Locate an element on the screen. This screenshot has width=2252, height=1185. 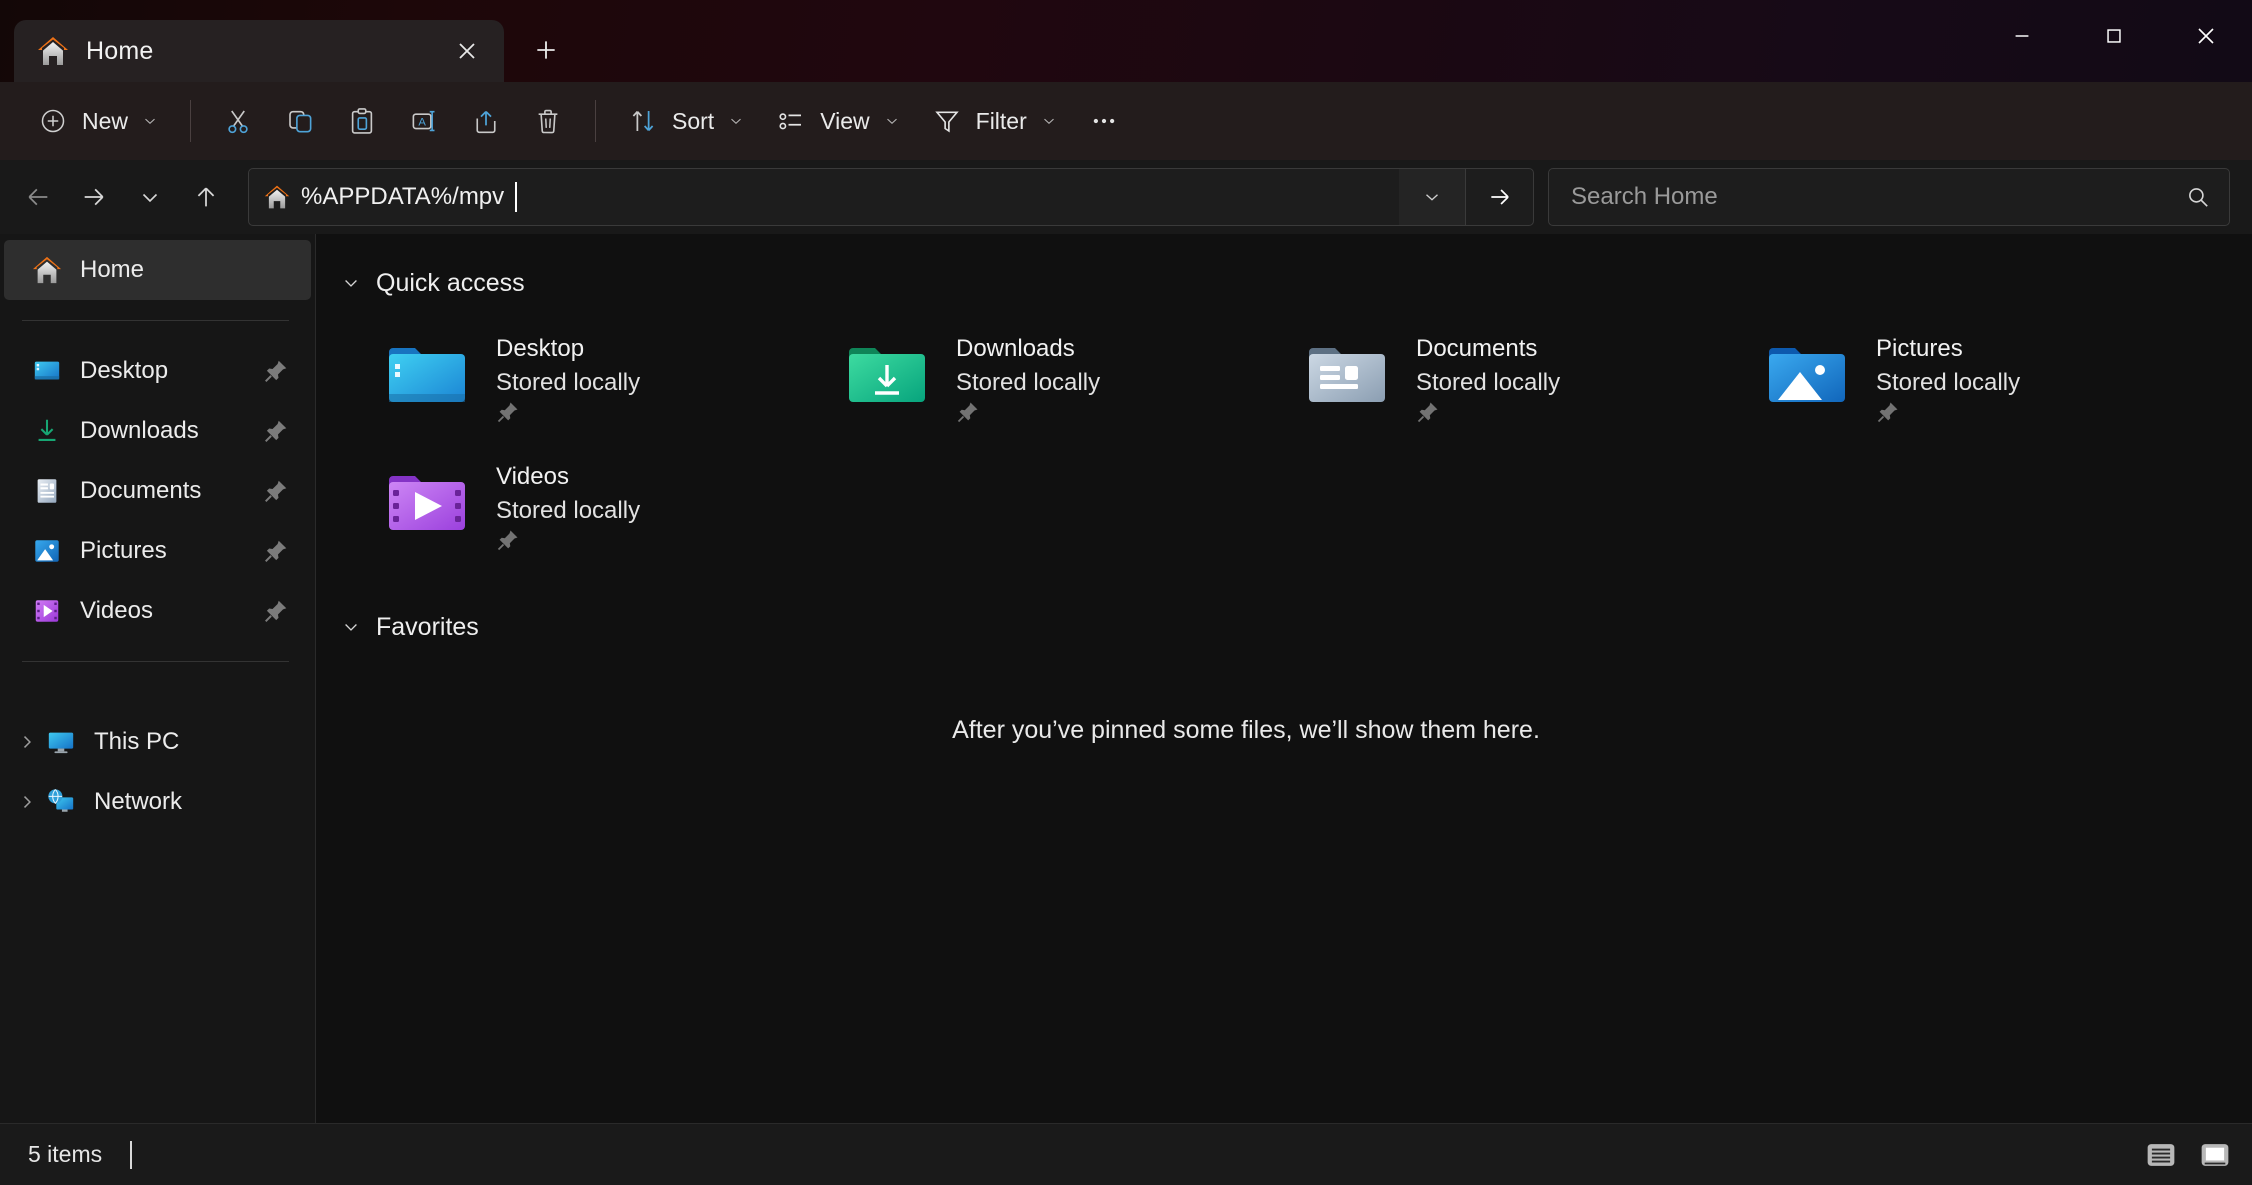
sidebar-item-videos: Videos is located at coordinates (157, 611).